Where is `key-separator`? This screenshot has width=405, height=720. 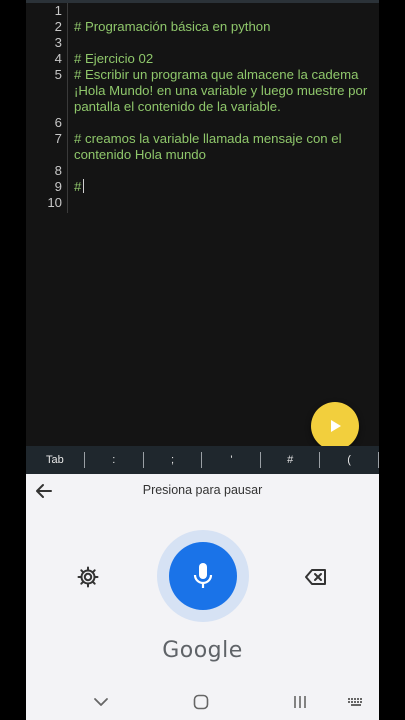
key-separator is located at coordinates (378, 460).